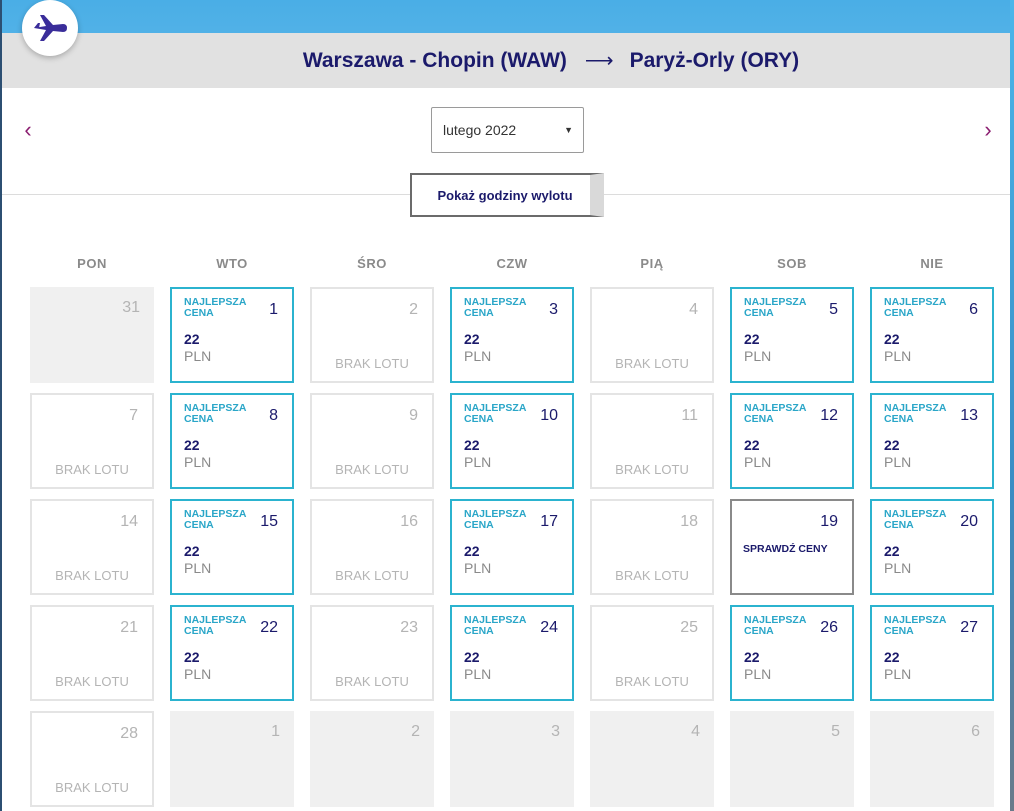  I want to click on chevron-right-icon: ›, so click(988, 129).